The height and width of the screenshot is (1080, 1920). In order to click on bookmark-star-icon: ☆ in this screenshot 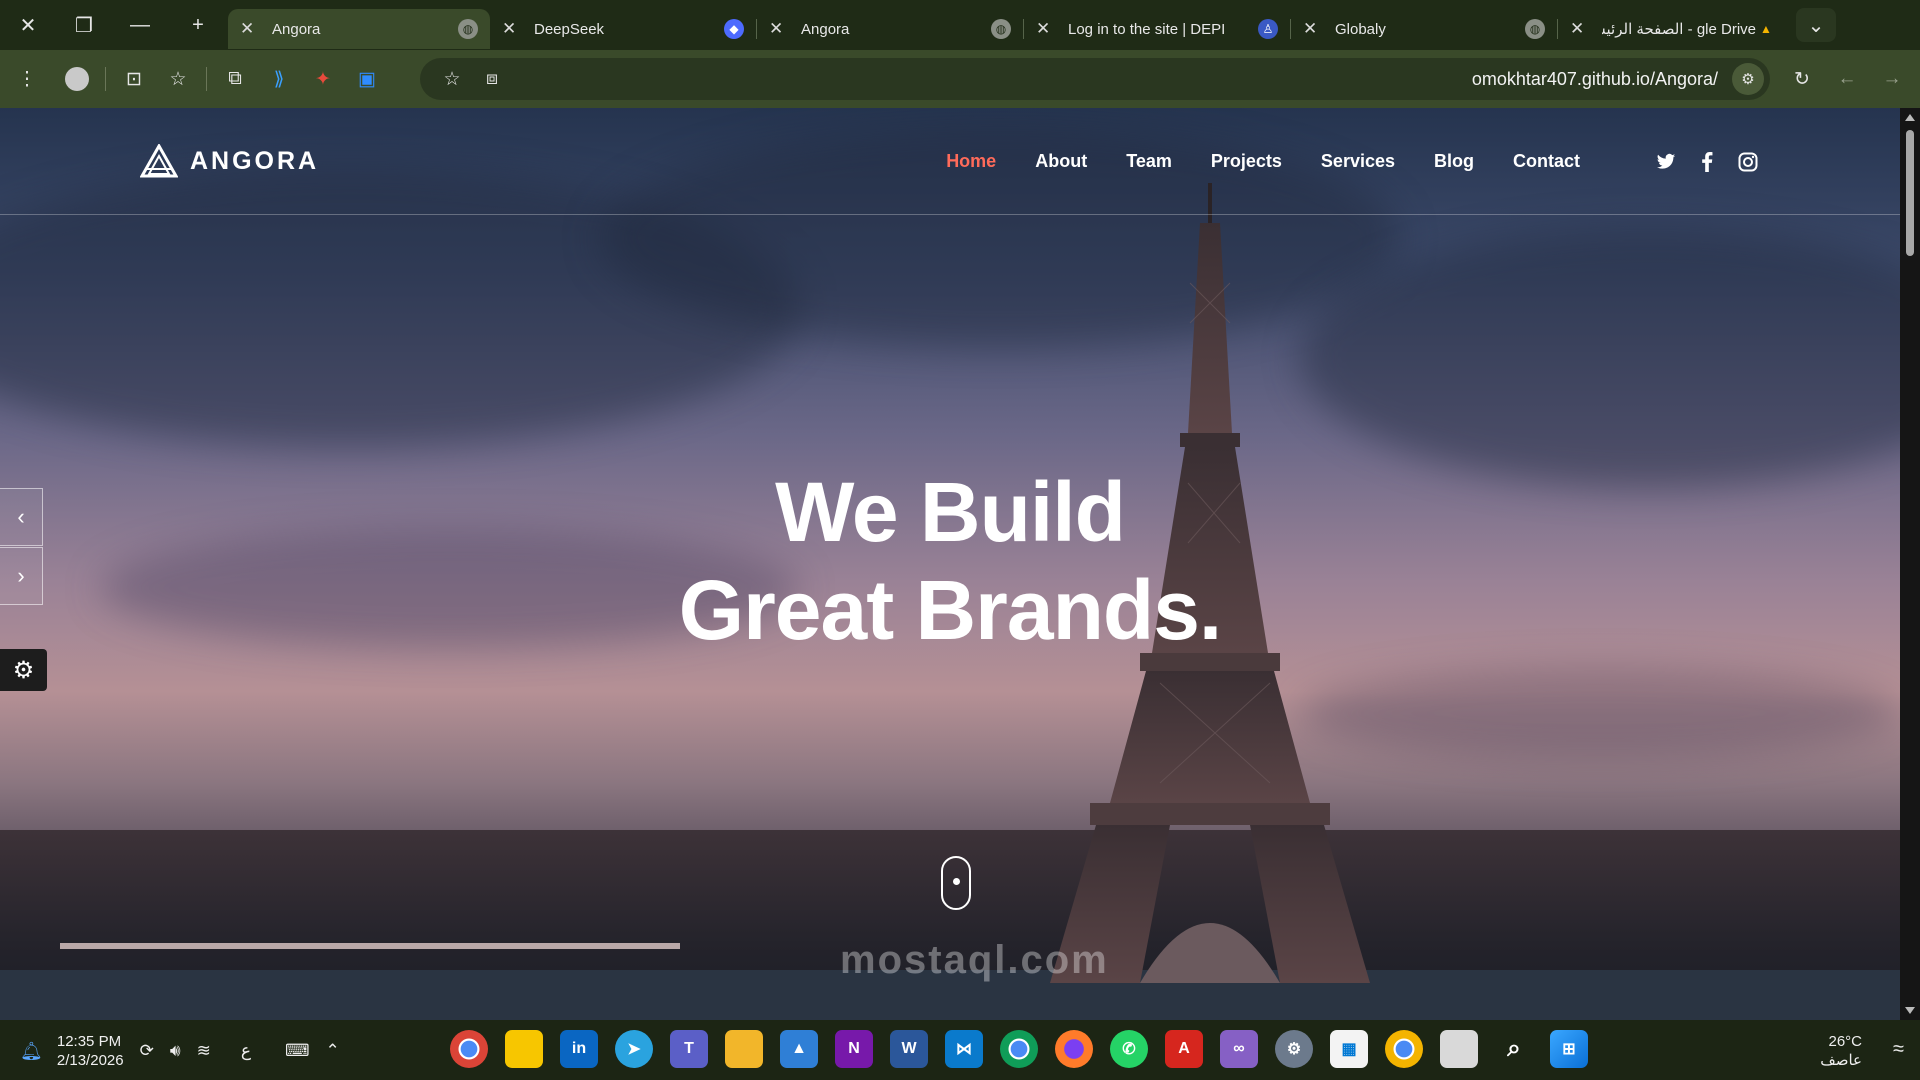, I will do `click(452, 79)`.